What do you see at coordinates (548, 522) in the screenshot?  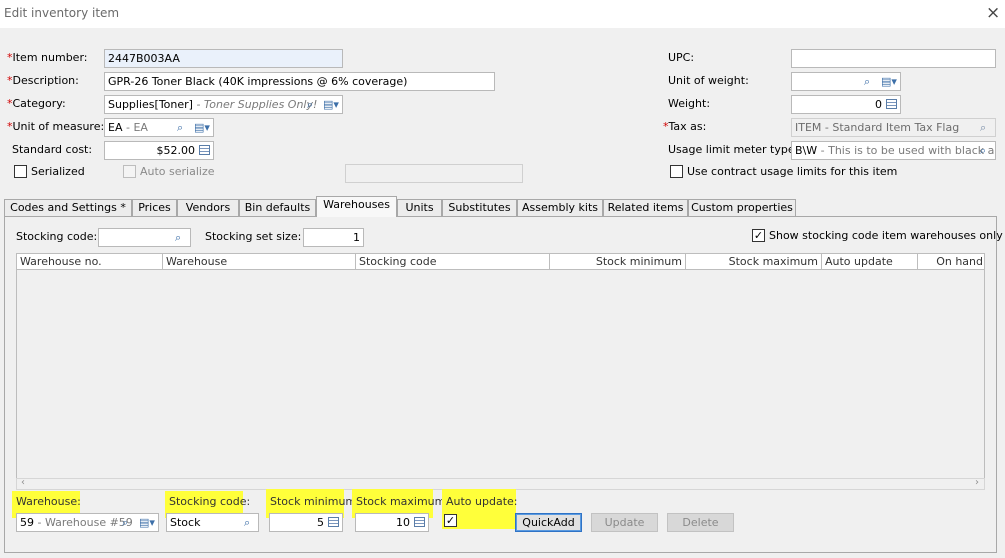 I see `quickadd-button: QuickAdd` at bounding box center [548, 522].